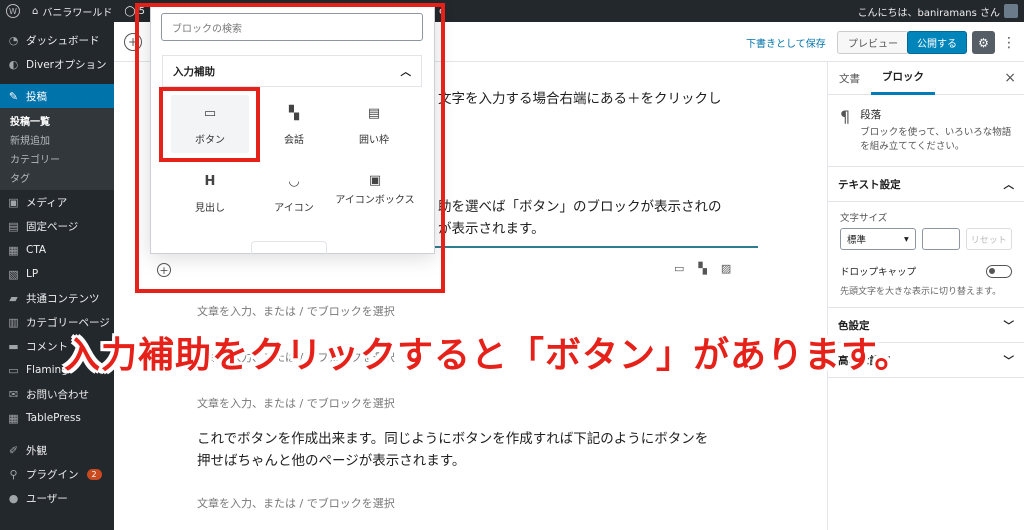 The width and height of the screenshot is (1024, 530). What do you see at coordinates (849, 78) in the screenshot?
I see `tab-document: 文書` at bounding box center [849, 78].